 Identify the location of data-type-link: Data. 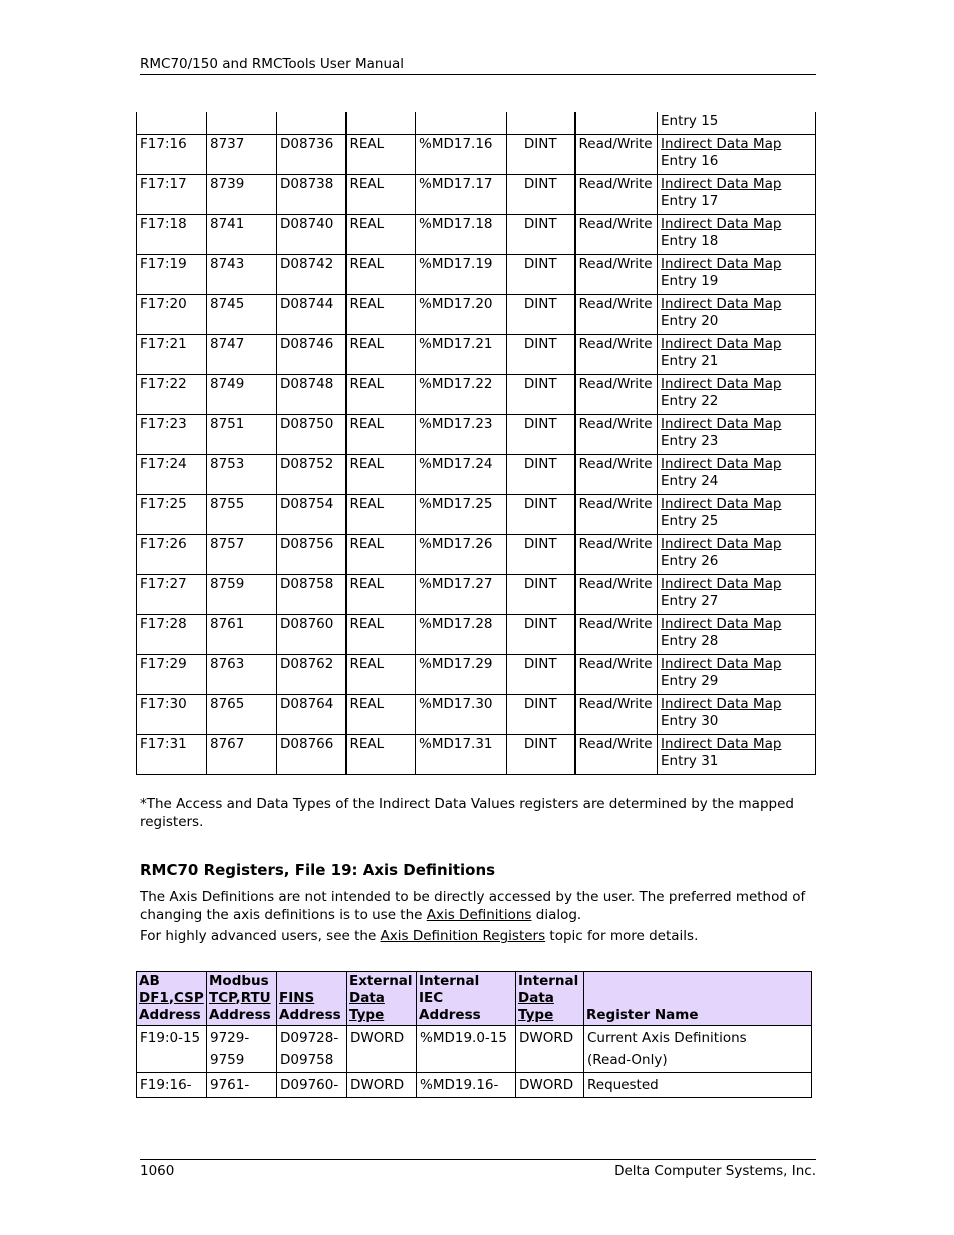
(367, 998).